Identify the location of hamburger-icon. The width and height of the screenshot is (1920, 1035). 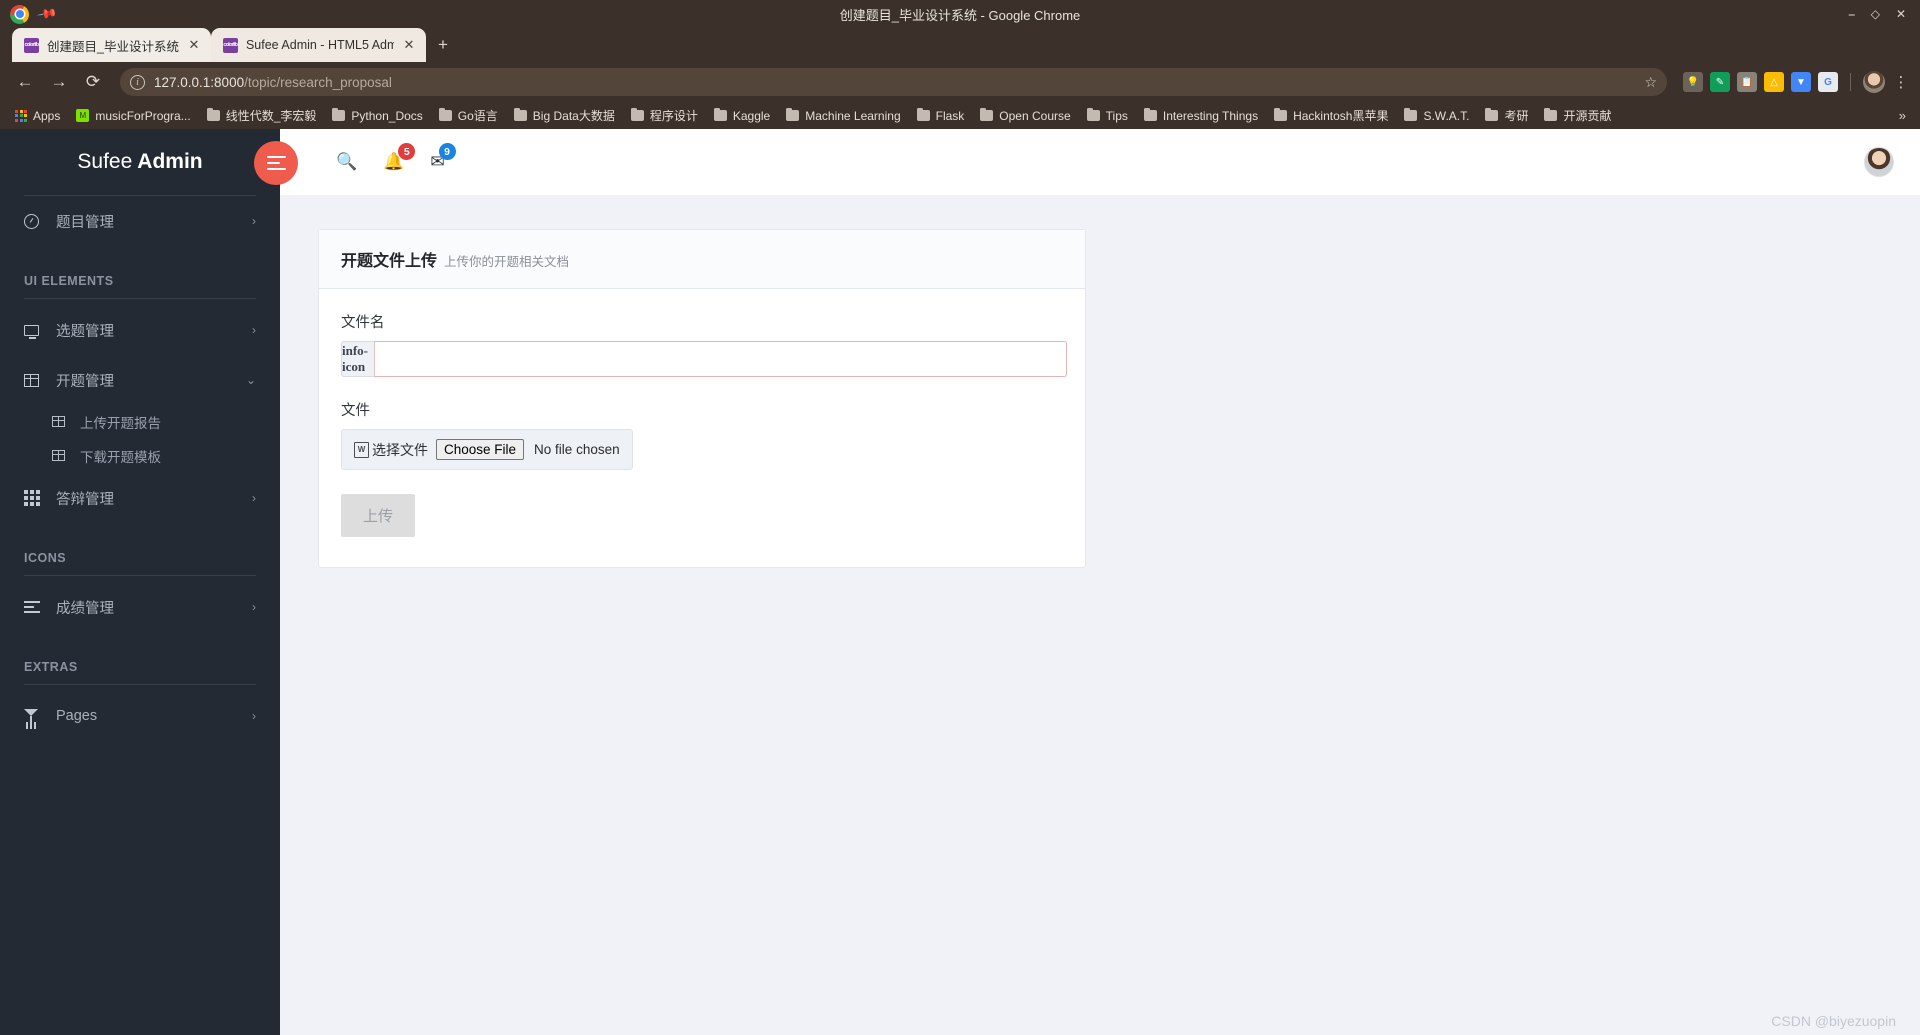
(276, 163).